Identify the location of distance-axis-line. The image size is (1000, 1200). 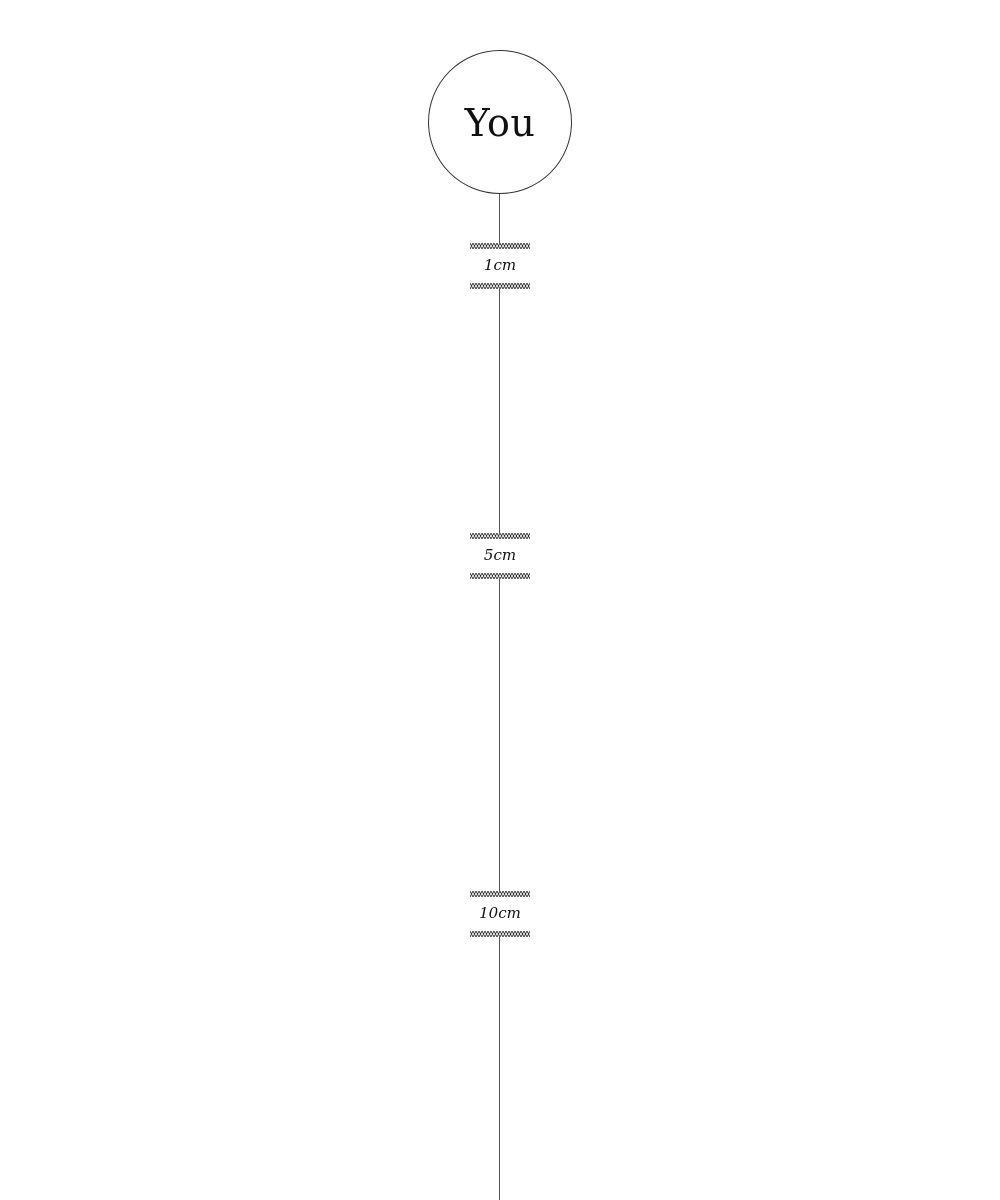
(499, 696).